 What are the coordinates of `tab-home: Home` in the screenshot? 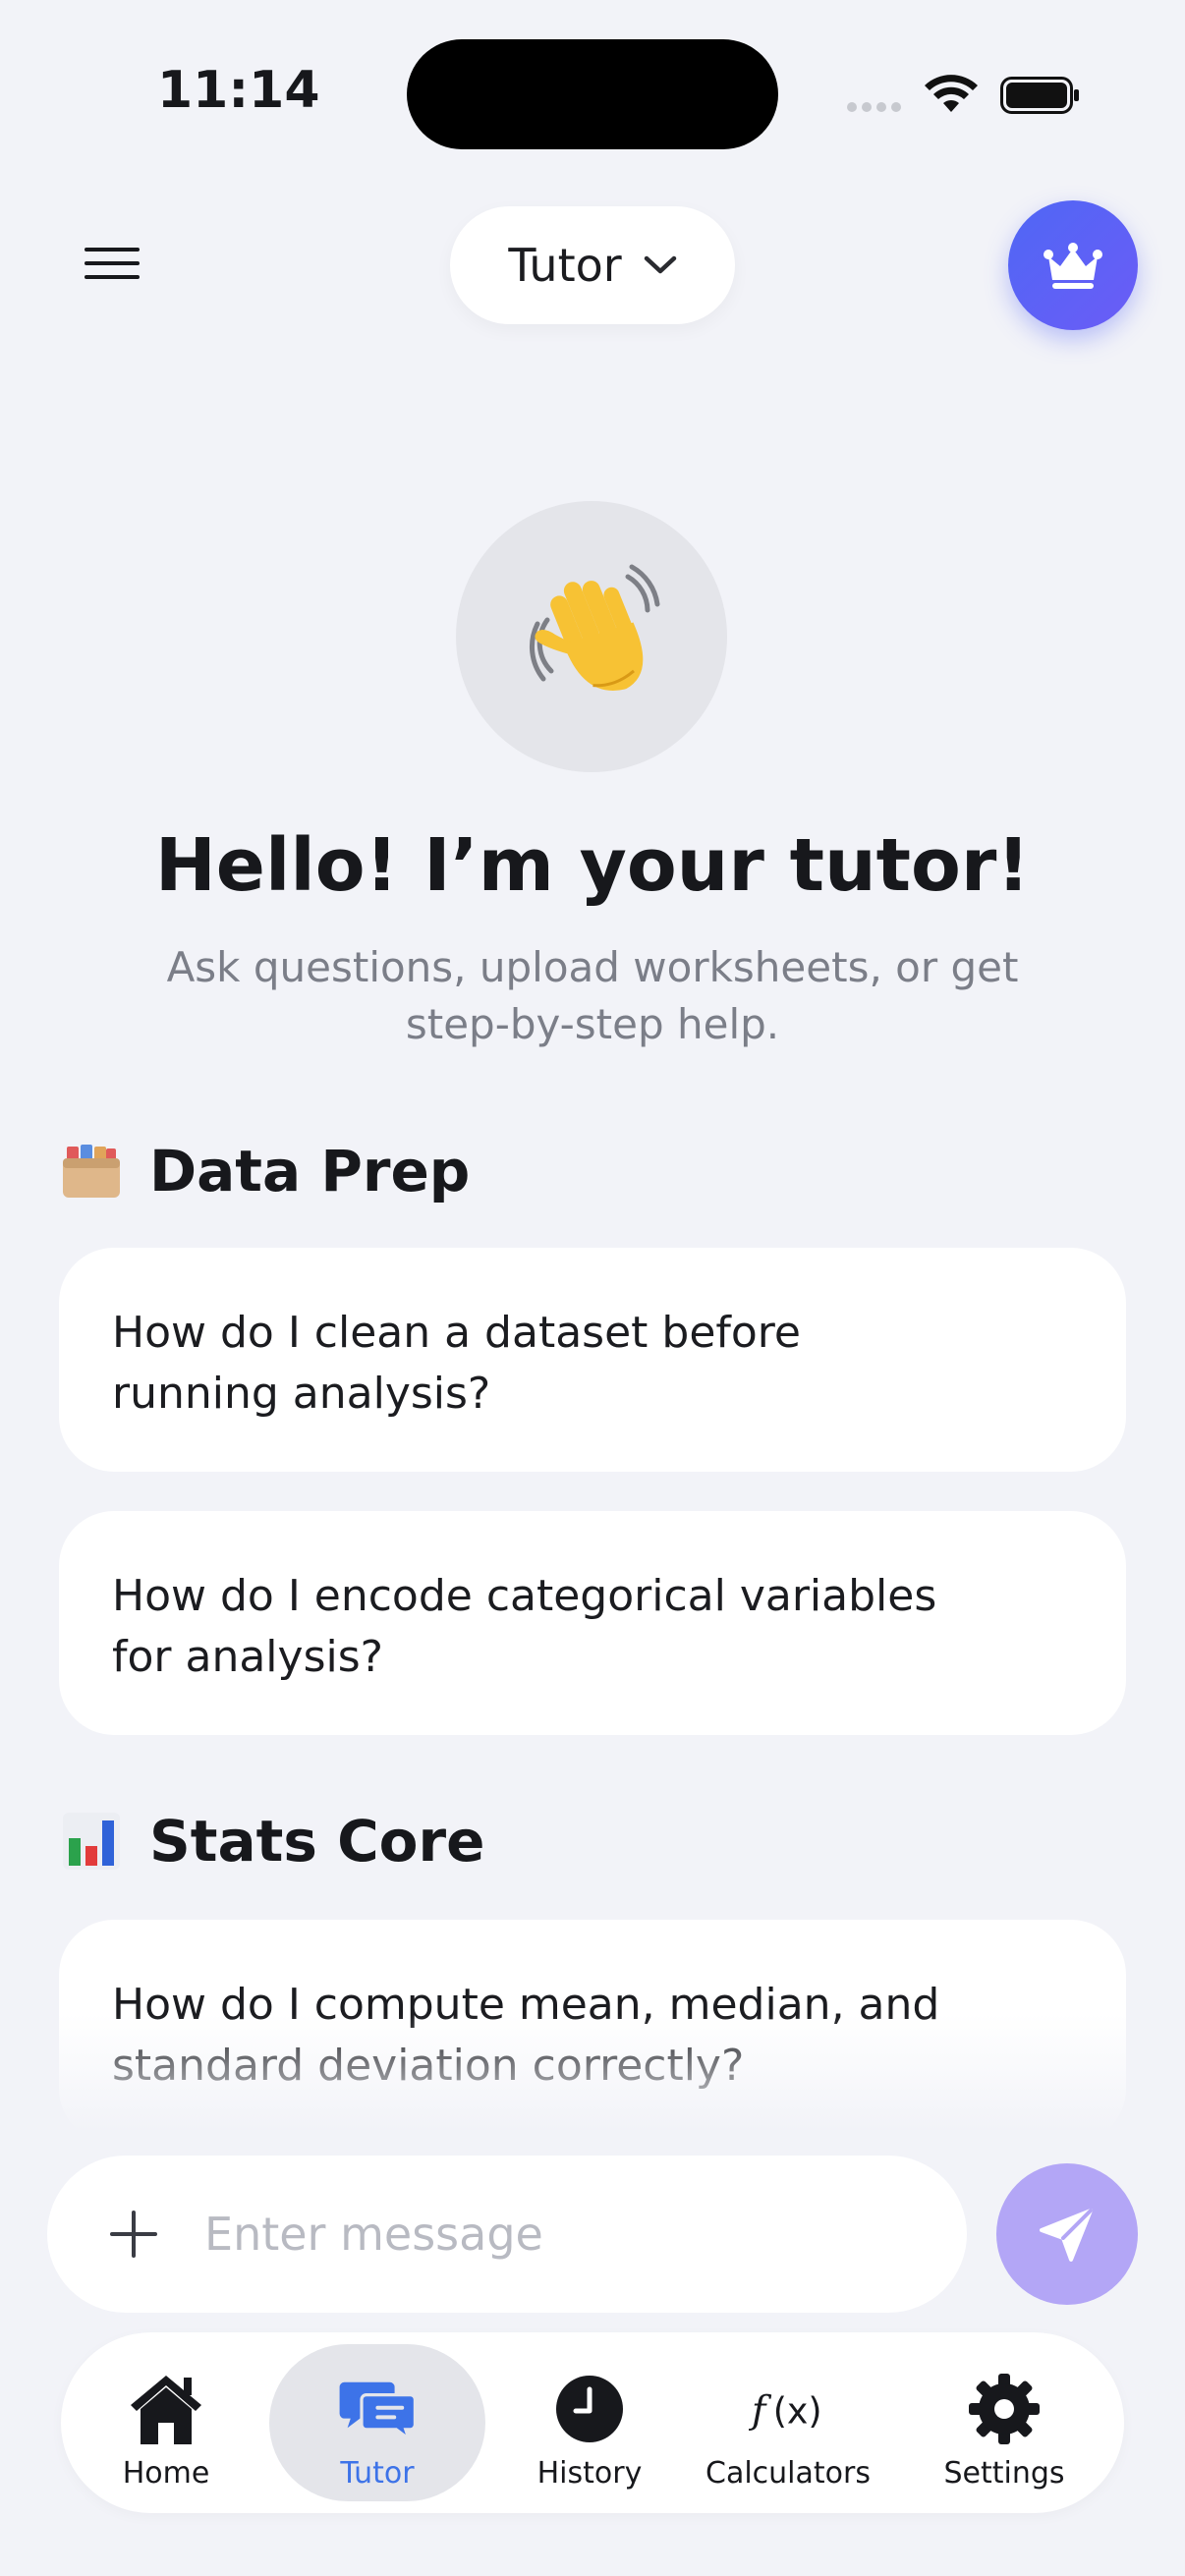 It's located at (166, 2422).